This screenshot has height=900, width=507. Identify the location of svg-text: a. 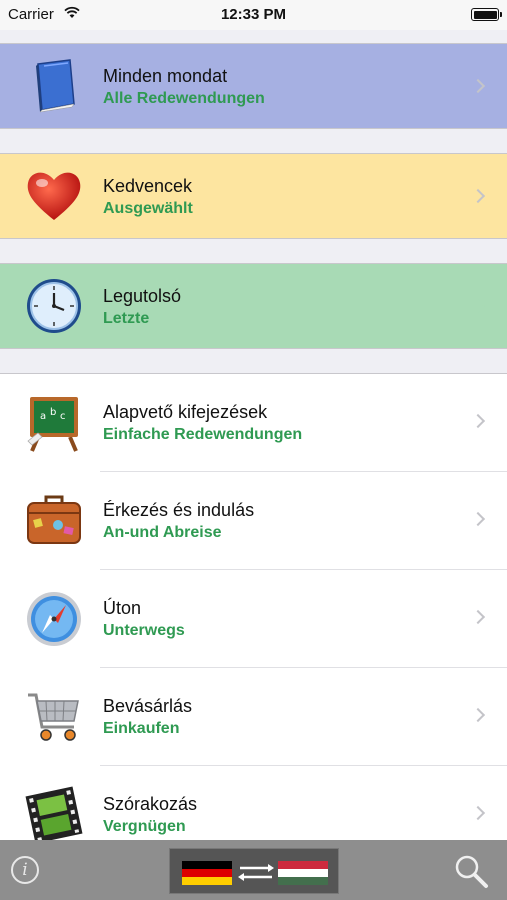
(43, 416).